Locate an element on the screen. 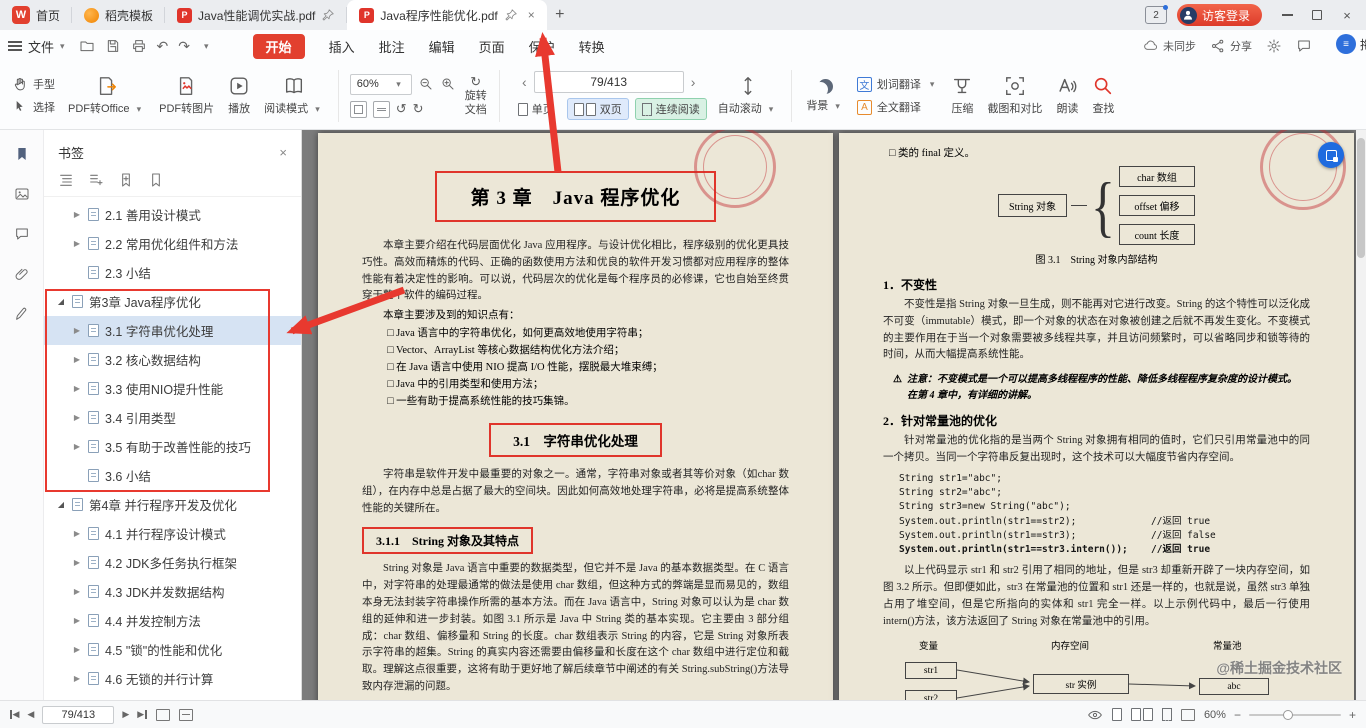 This screenshot has height=728, width=1366. auto-scroll-button: 自动滚动 ▾ is located at coordinates (748, 95).